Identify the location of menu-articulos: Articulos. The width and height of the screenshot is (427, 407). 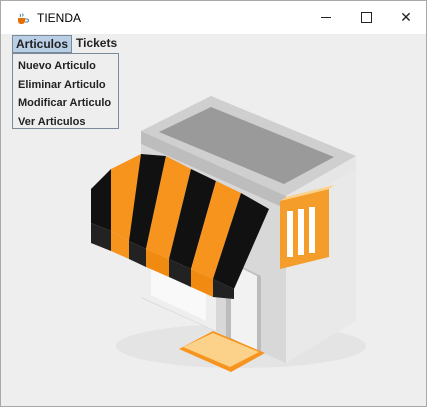
(42, 43).